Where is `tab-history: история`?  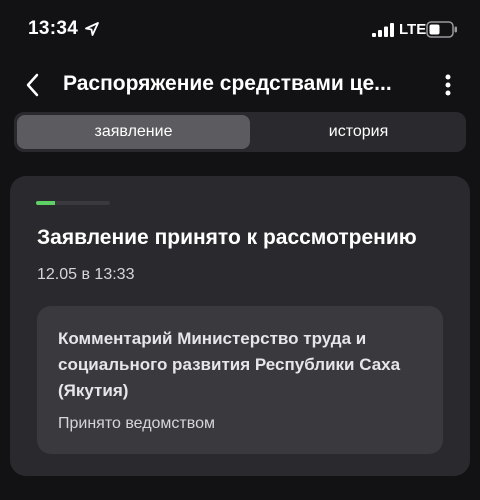 tab-history: история is located at coordinates (358, 132).